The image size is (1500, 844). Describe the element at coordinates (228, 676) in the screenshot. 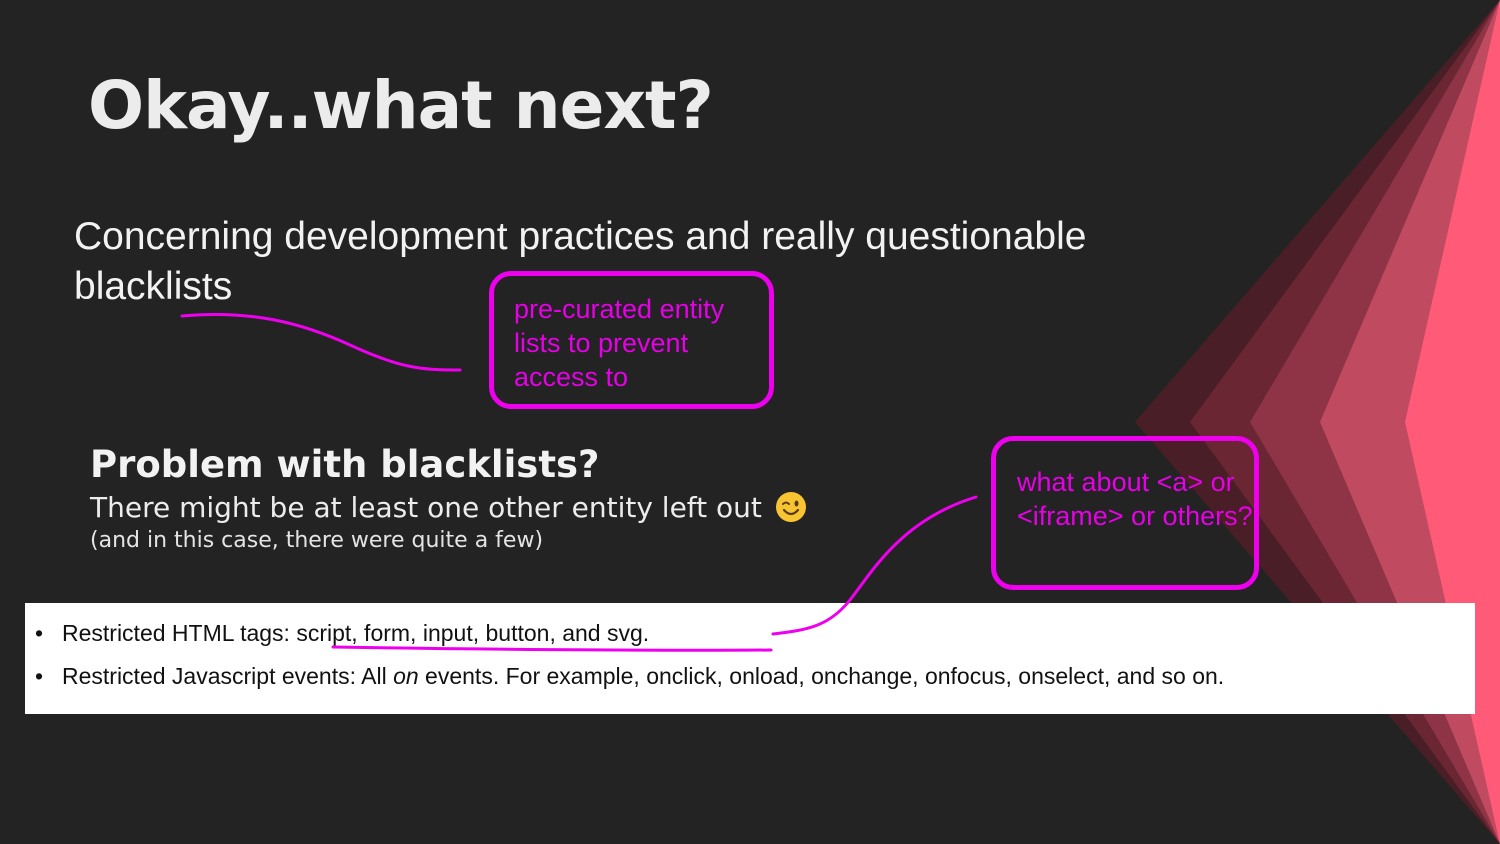

I see `js-events-prefix: Restricted Javascript events: All` at that location.